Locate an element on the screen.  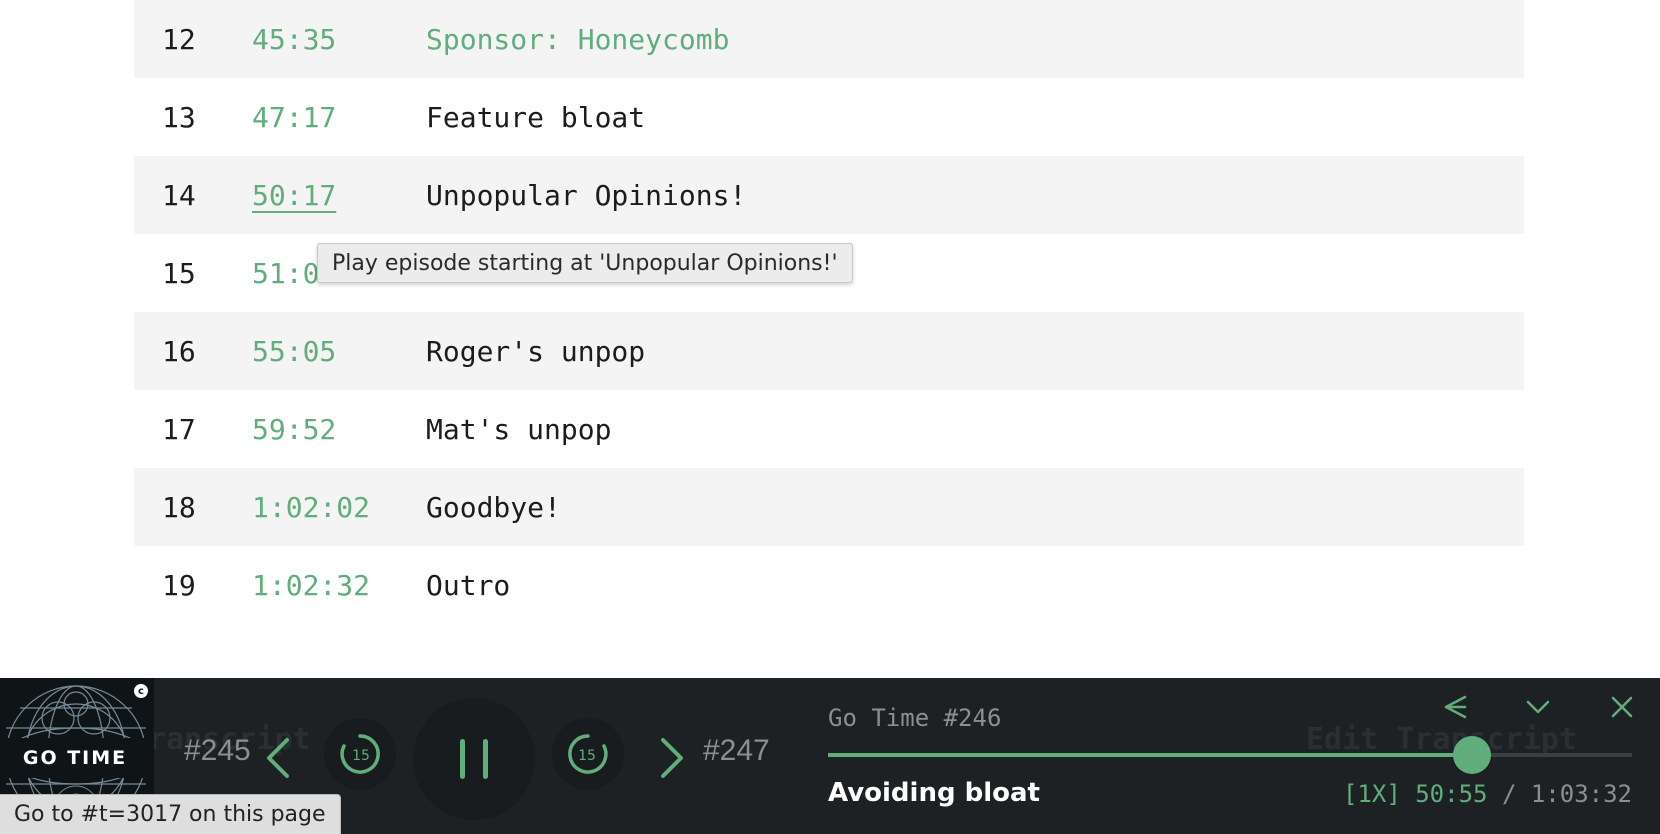
chapter-title: Roger's unpop is located at coordinates (536, 351).